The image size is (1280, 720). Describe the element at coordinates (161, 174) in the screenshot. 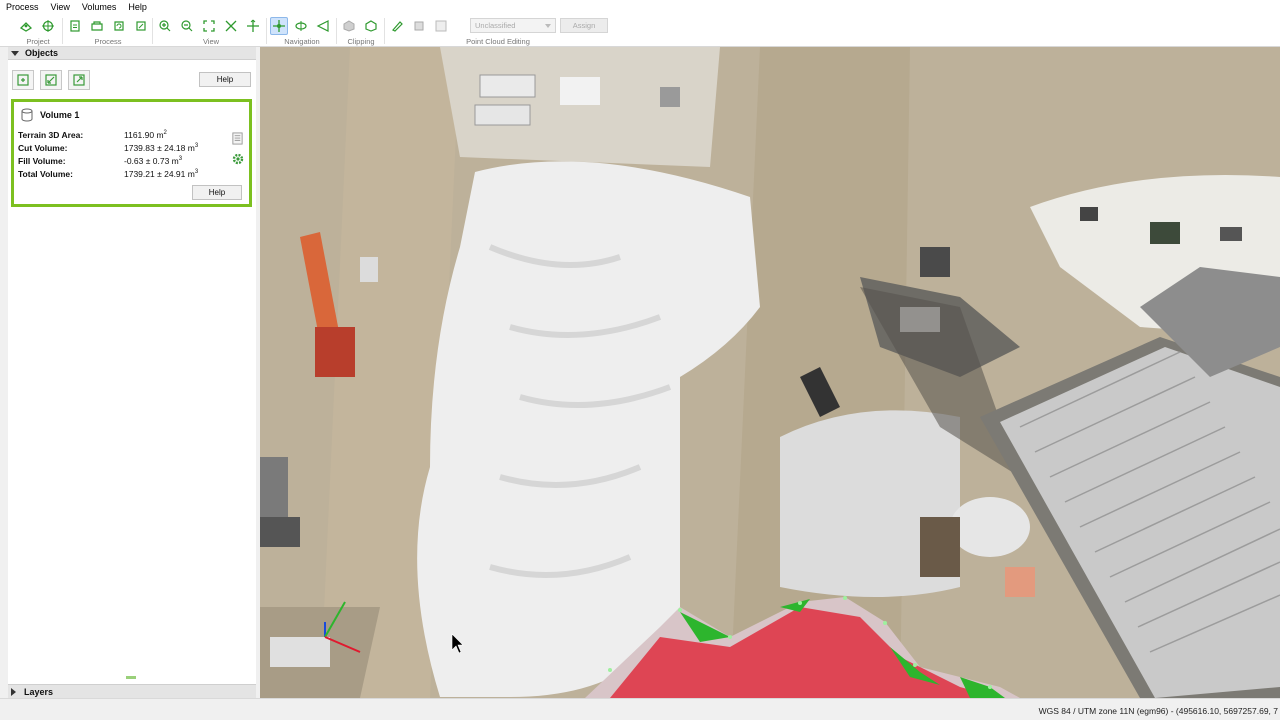

I see `total-volume-value: 1739.21 ± 24.91 m3` at that location.